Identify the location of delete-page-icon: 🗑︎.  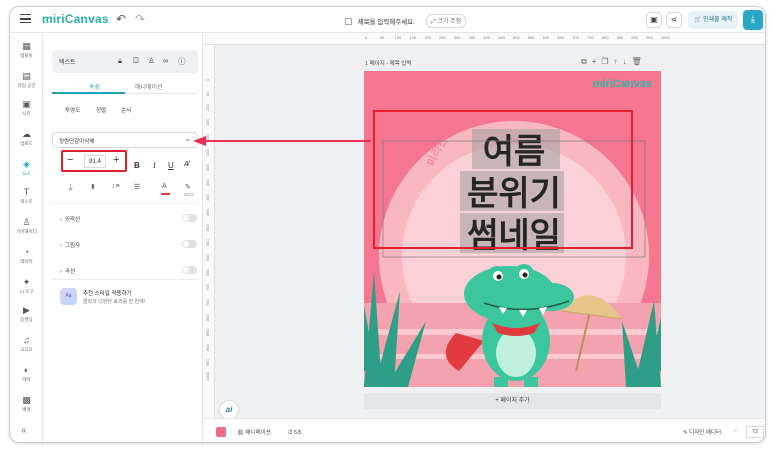
(639, 61).